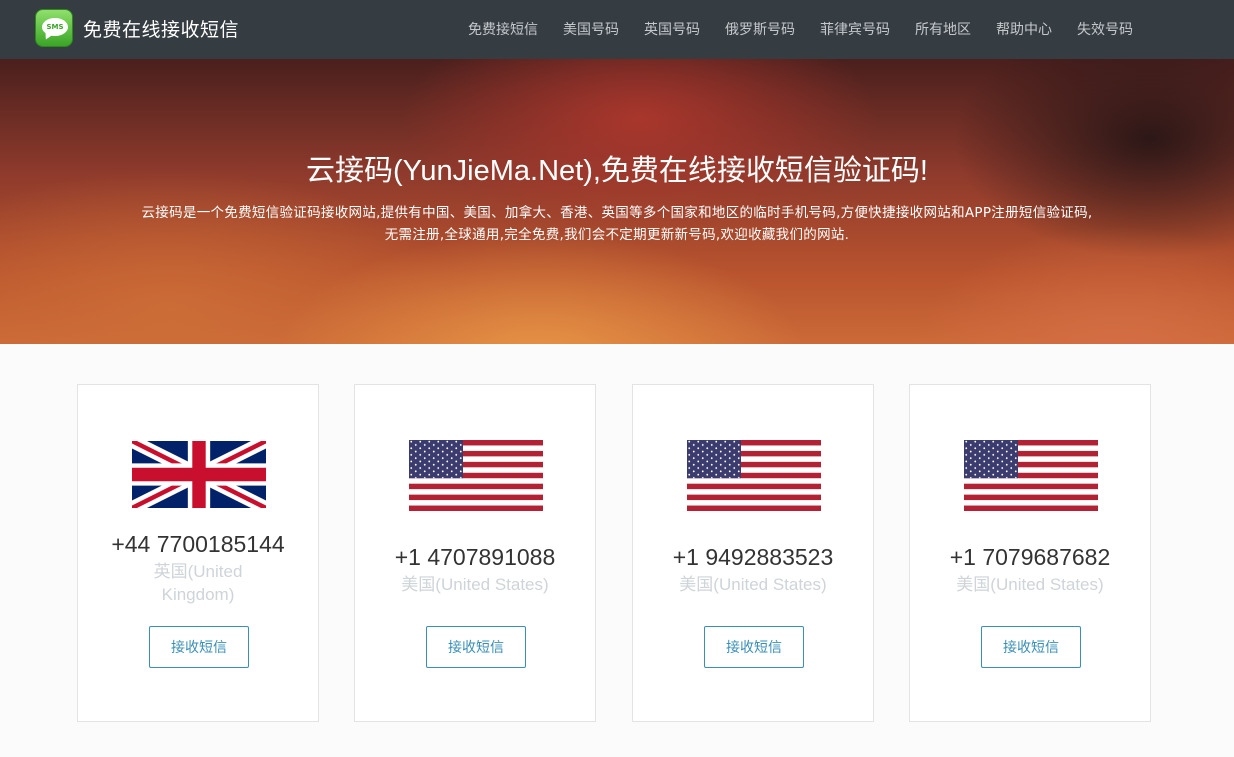 Image resolution: width=1234 pixels, height=757 pixels. What do you see at coordinates (617, 171) in the screenshot?
I see `hero-title: 云接码(YunJieMa.Net),免费在线接收短信验证码!` at bounding box center [617, 171].